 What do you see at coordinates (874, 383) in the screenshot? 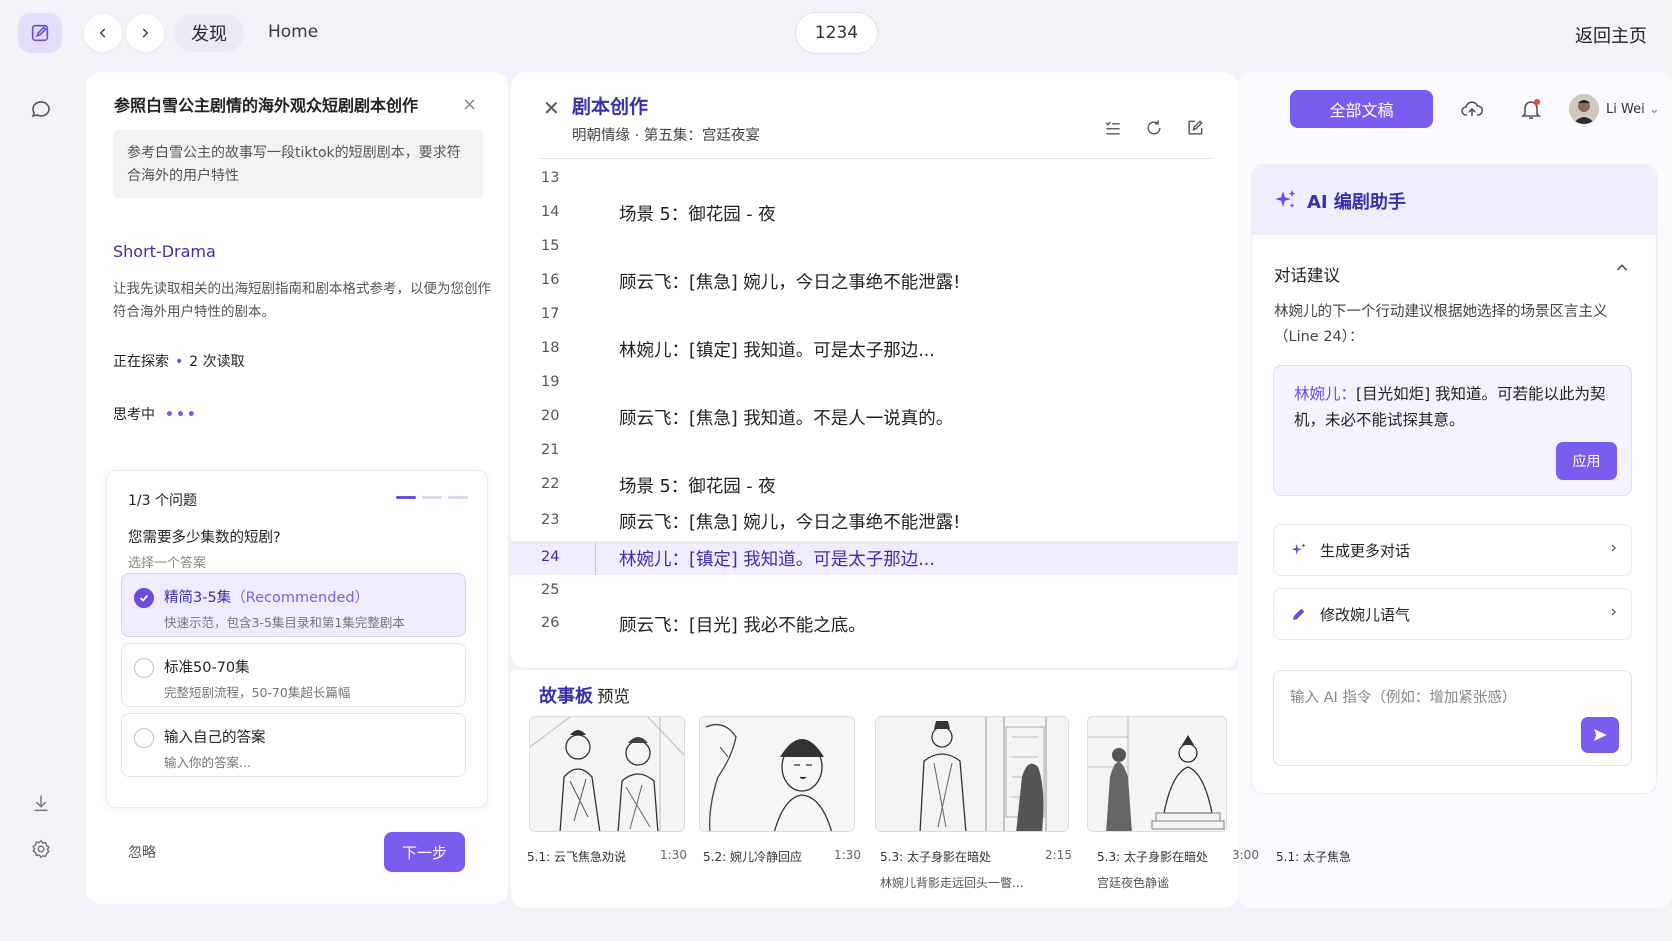
I see `script-line: 19` at bounding box center [874, 383].